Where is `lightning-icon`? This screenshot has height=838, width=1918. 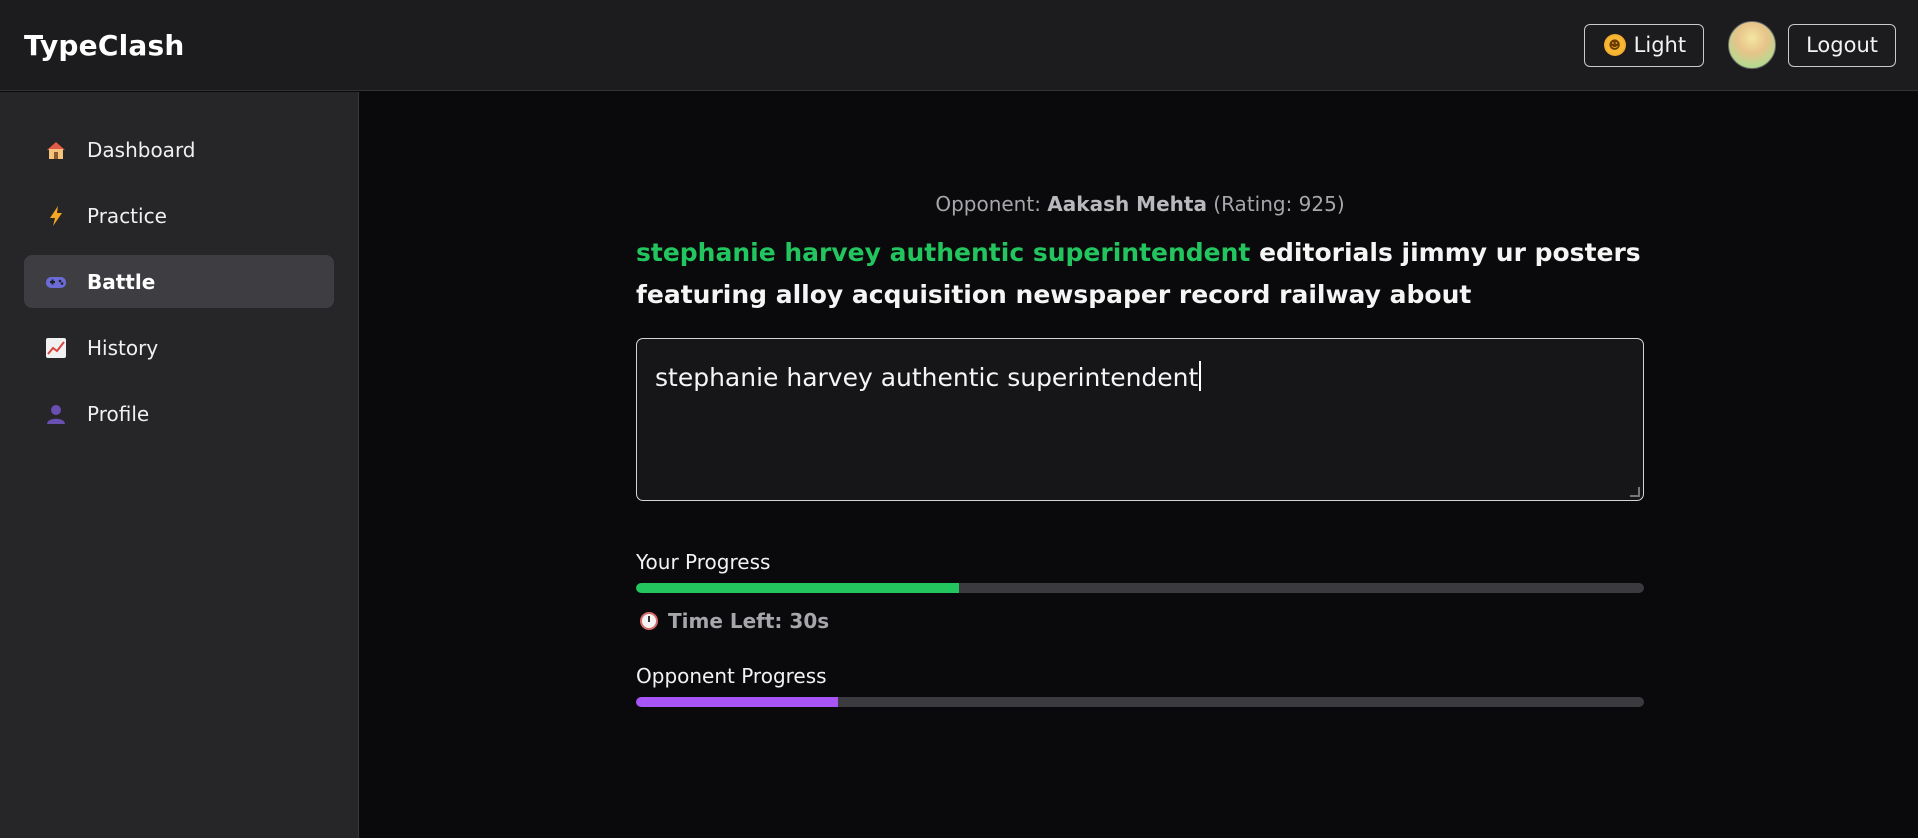
lightning-icon is located at coordinates (56, 216).